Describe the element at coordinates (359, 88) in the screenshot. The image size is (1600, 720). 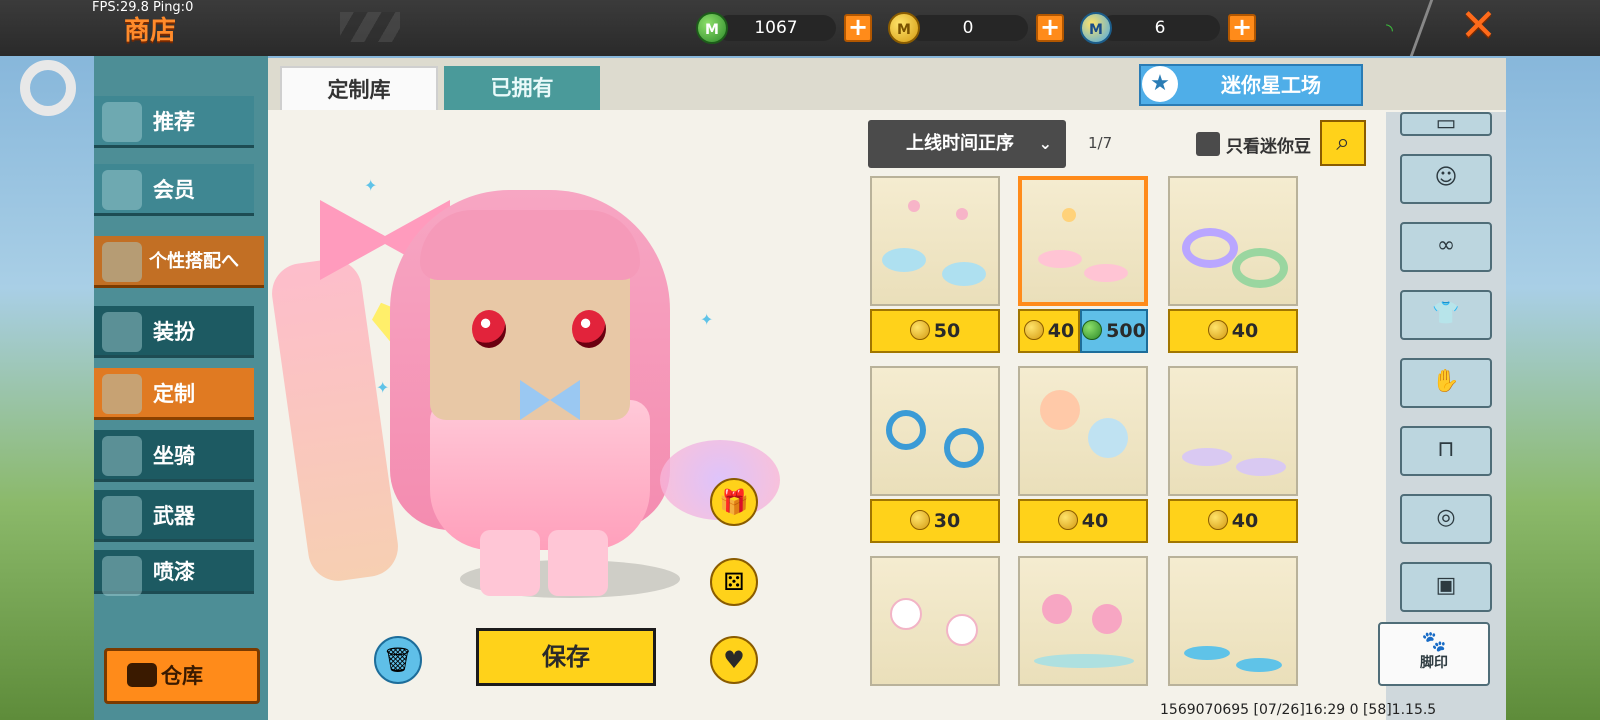
I see `tab-custom-library: 定制库` at that location.